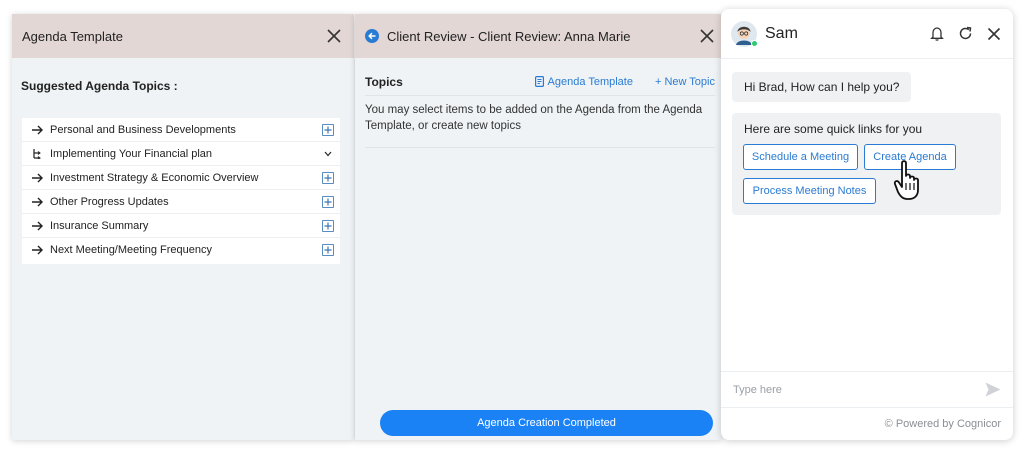  Describe the element at coordinates (109, 201) in the screenshot. I see `topic-label: Other Progress Updates` at that location.